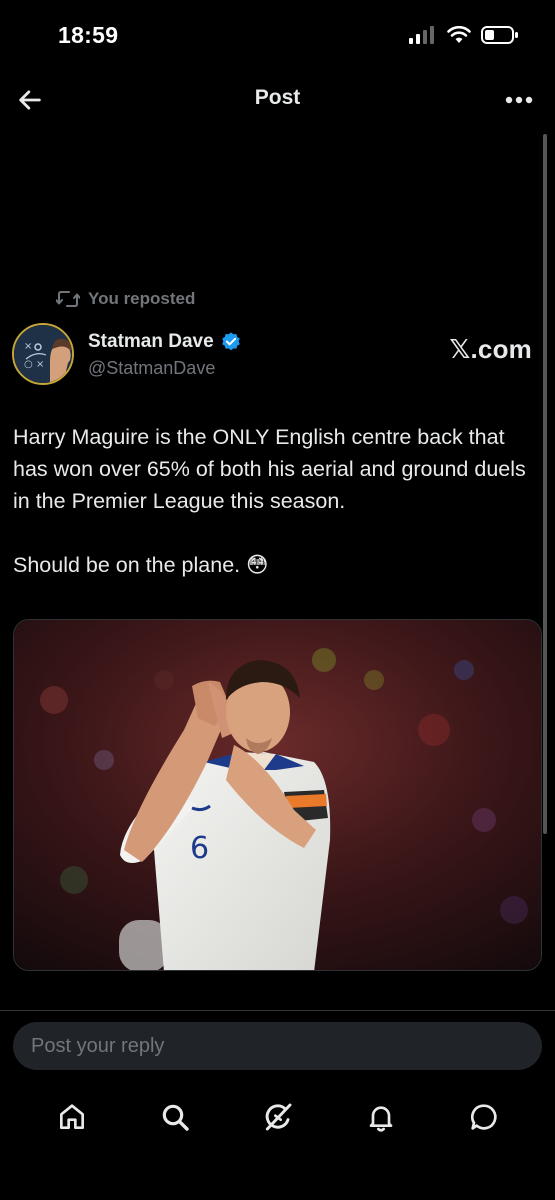  I want to click on tab-messages, so click(484, 1117).